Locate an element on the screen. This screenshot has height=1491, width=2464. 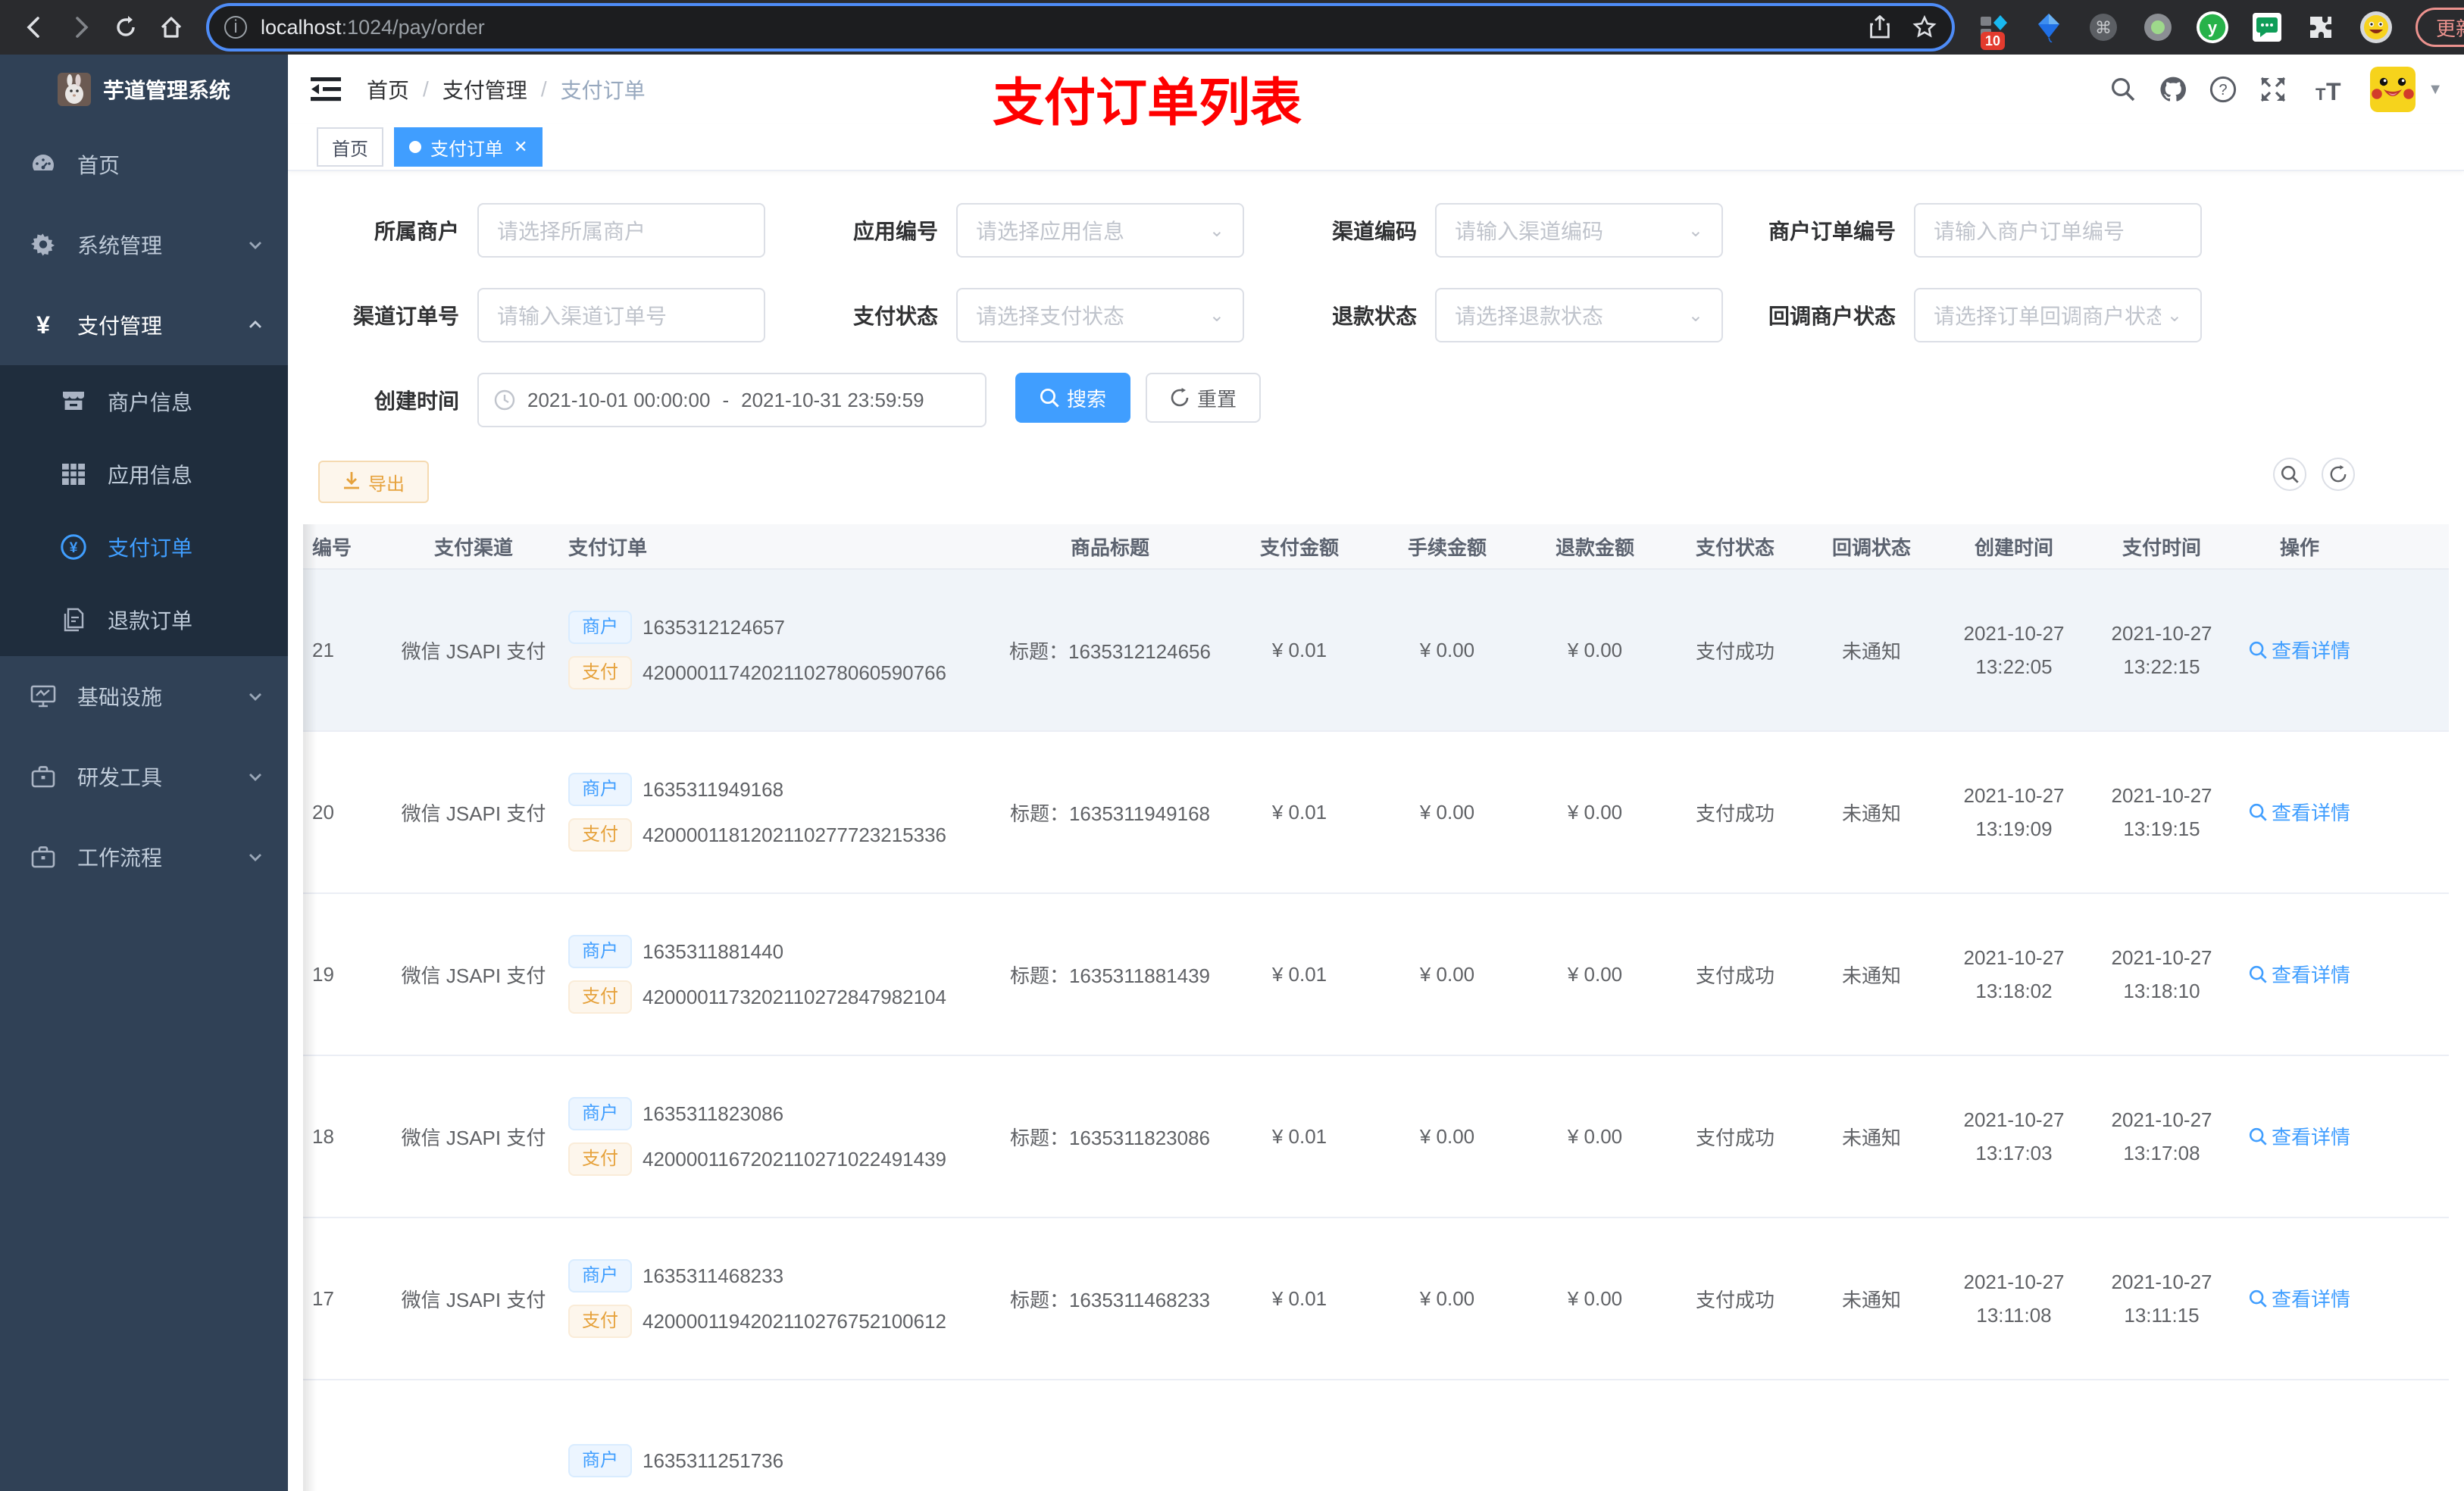
search-button: 搜索 is located at coordinates (1073, 398).